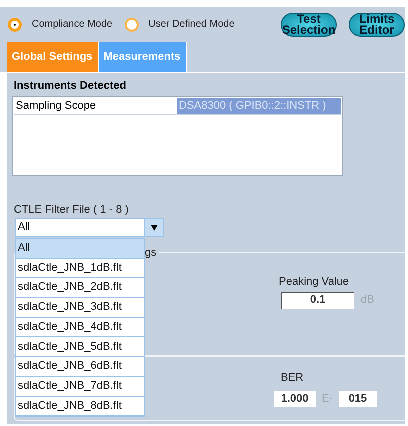 The width and height of the screenshot is (408, 426). What do you see at coordinates (56, 106) in the screenshot?
I see `table-cell-text: Sampling Scope` at bounding box center [56, 106].